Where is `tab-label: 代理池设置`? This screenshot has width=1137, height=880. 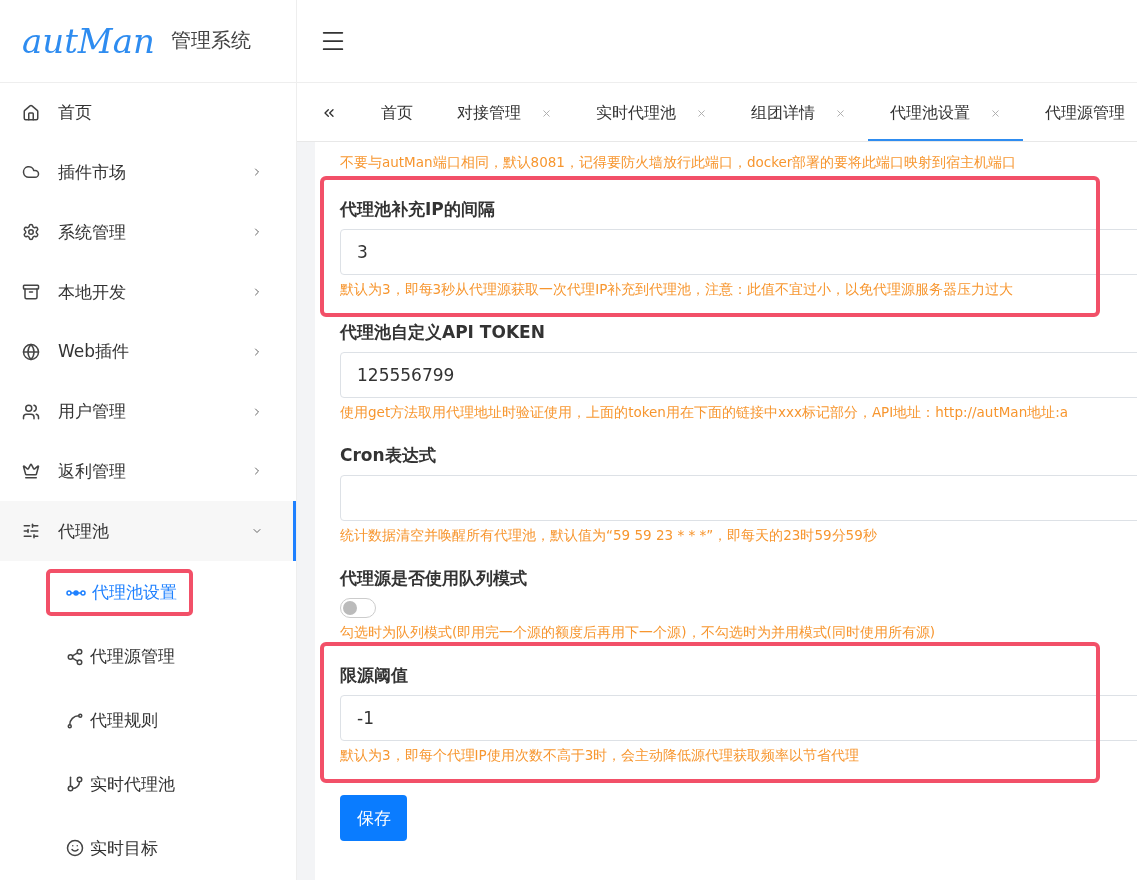
tab-label: 代理池设置 is located at coordinates (930, 113).